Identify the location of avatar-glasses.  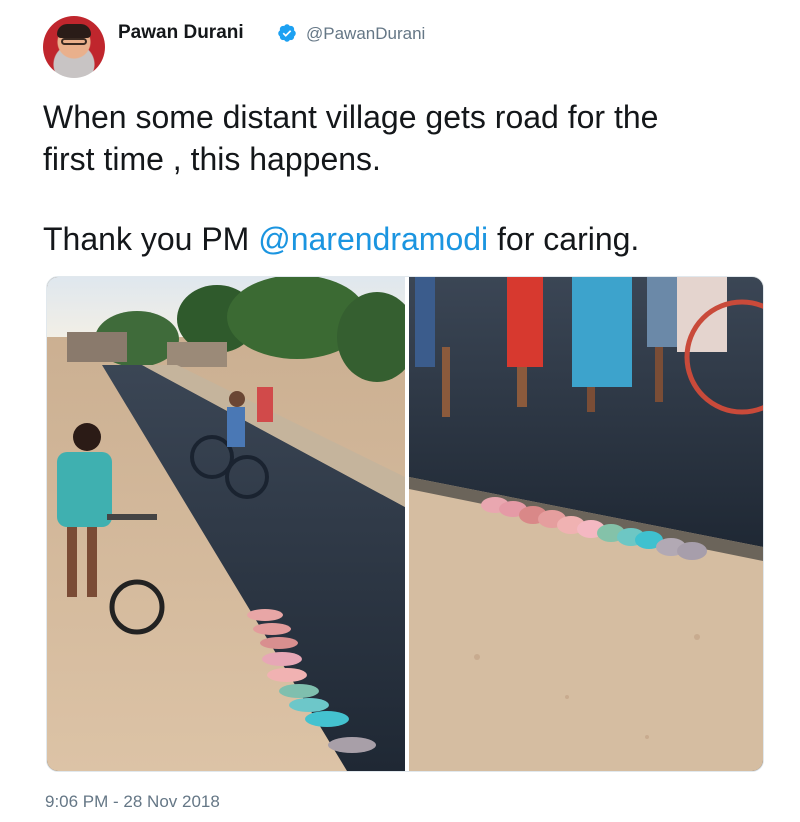
(74, 41).